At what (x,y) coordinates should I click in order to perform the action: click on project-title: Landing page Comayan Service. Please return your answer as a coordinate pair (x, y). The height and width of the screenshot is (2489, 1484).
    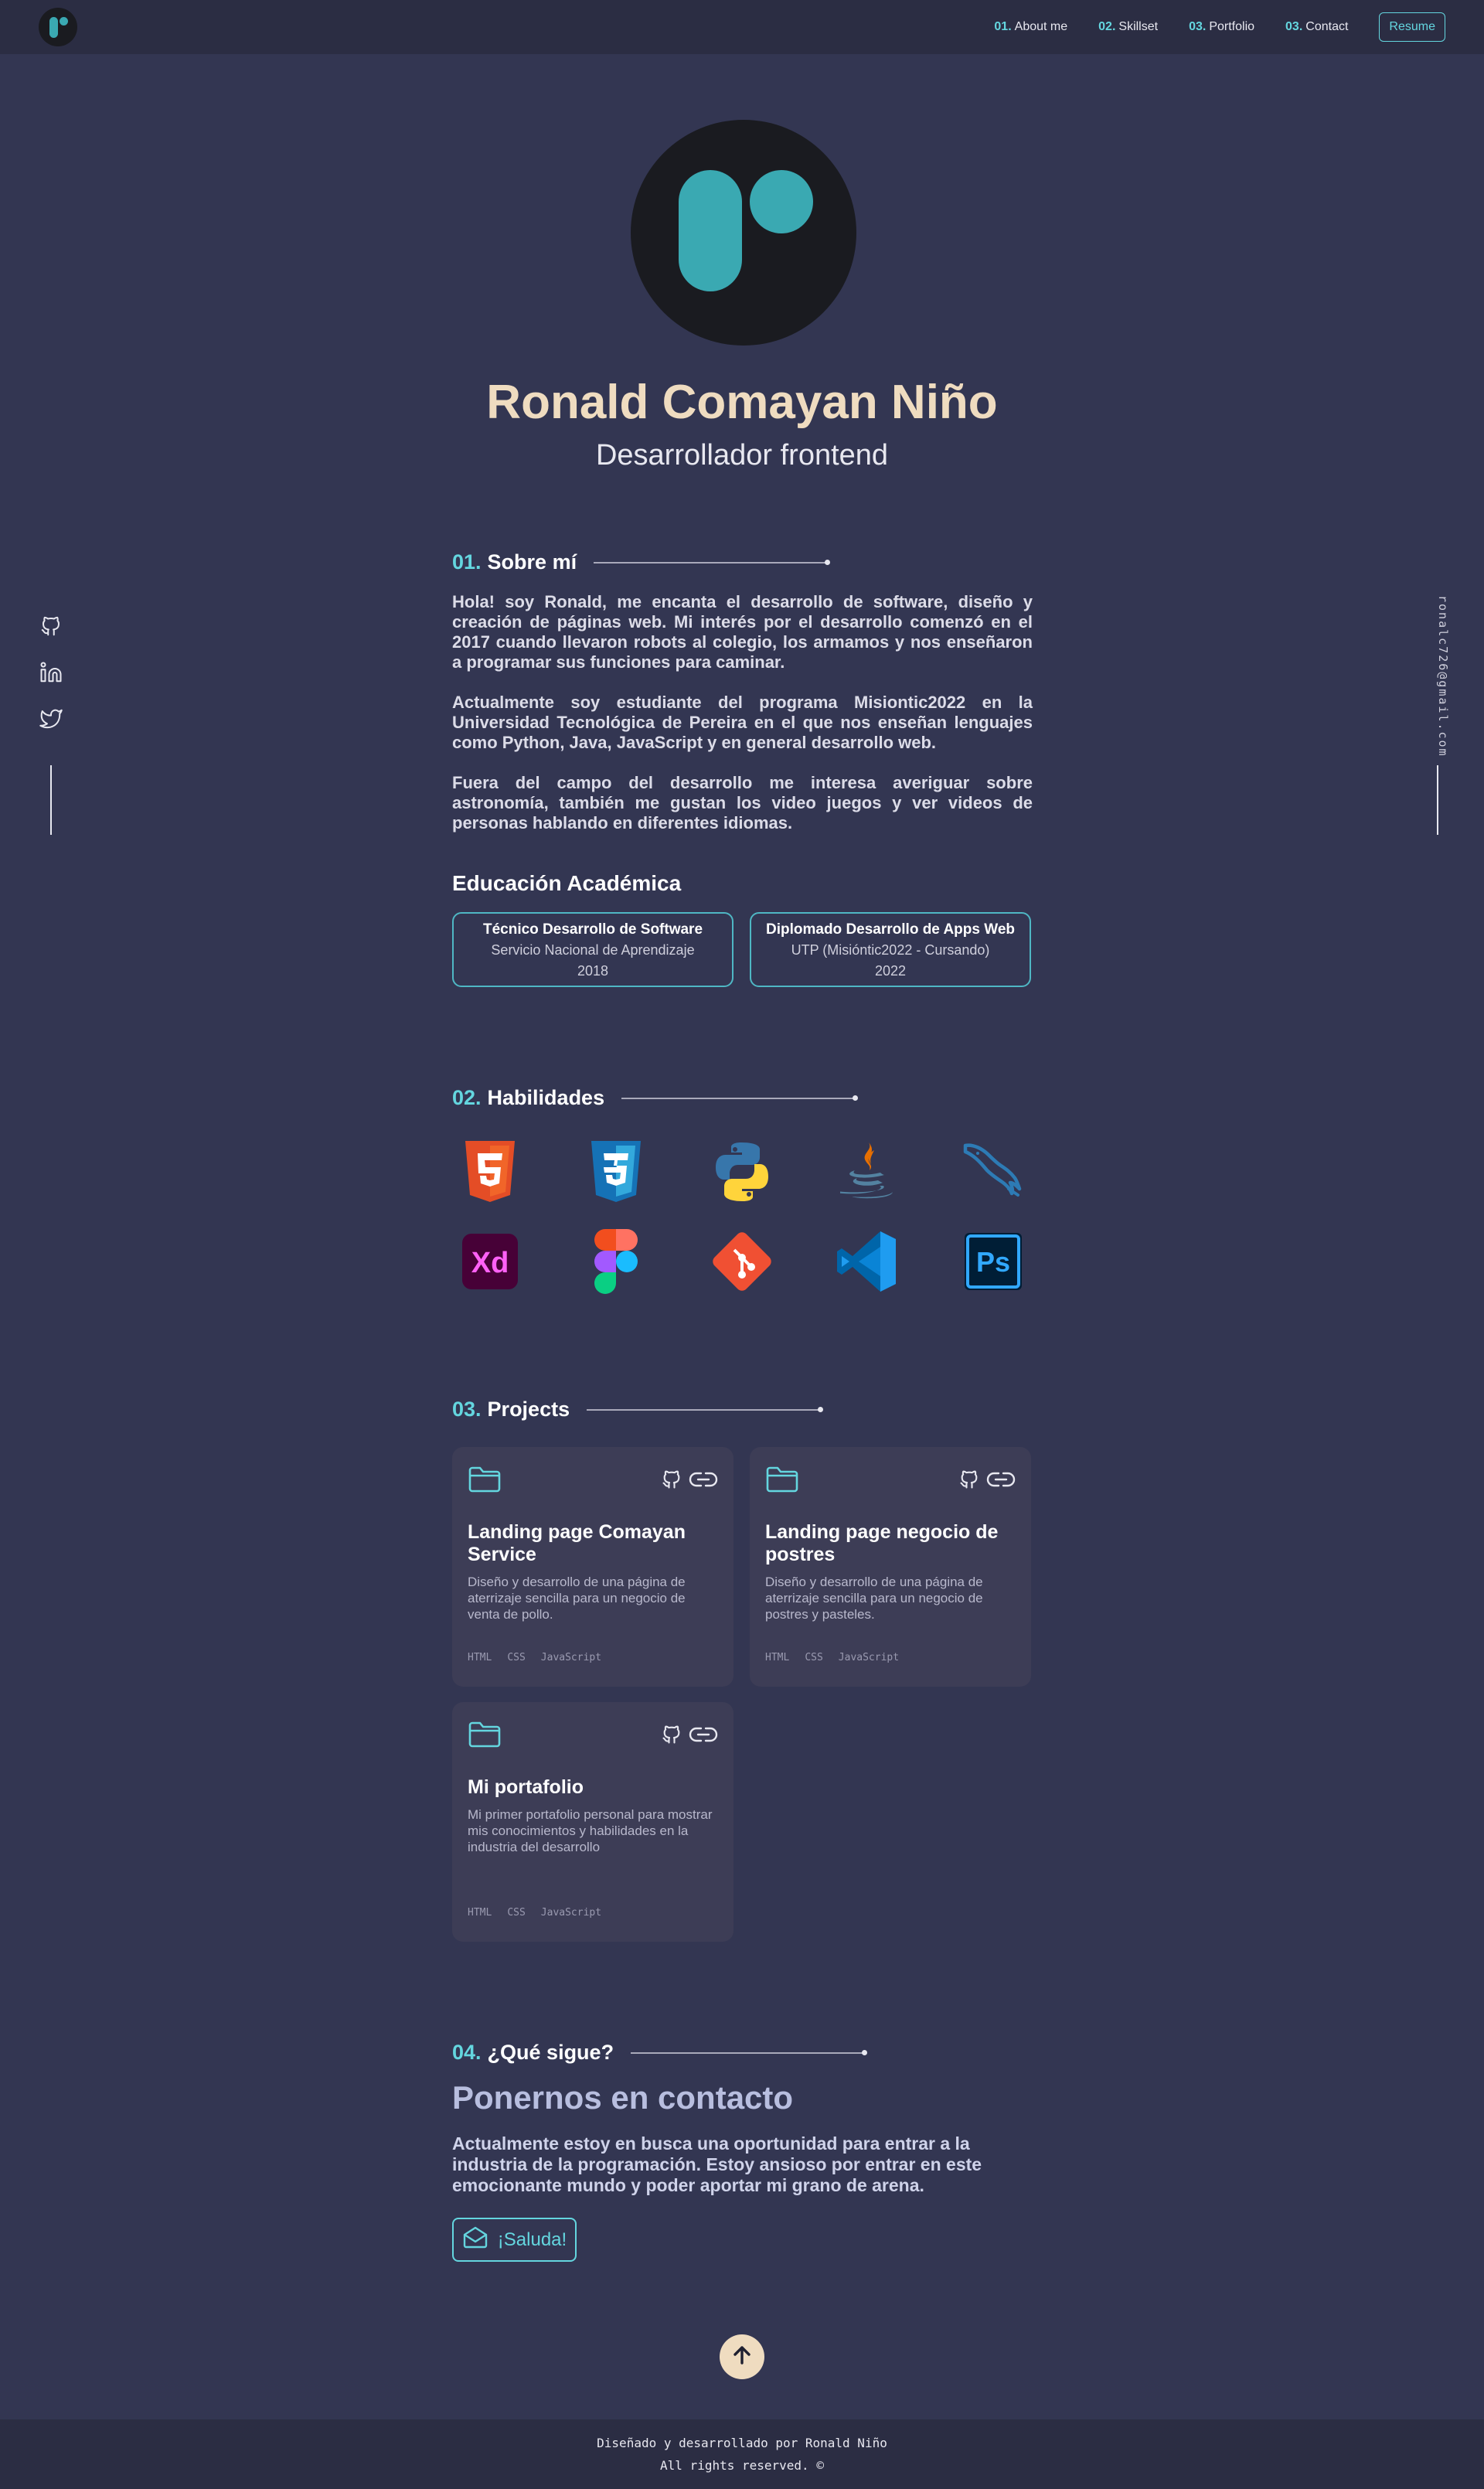
    Looking at the image, I should click on (577, 1543).